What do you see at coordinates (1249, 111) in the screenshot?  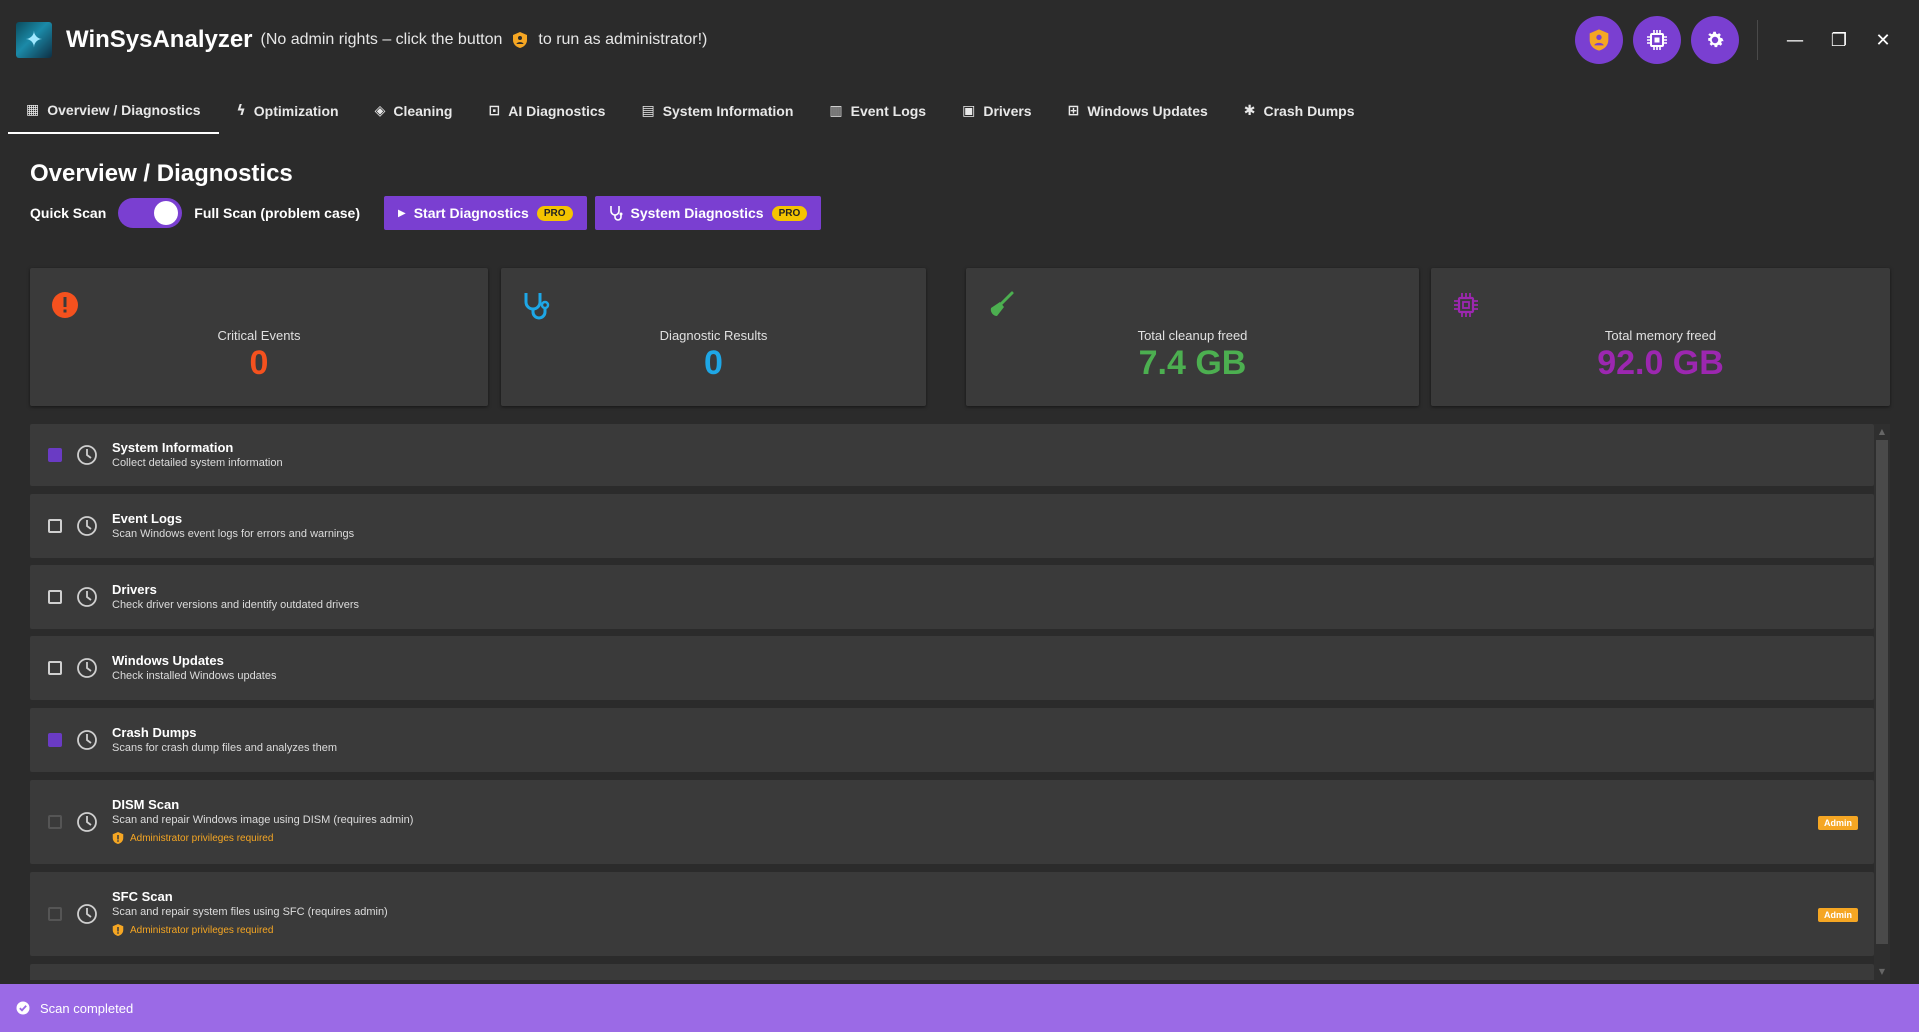 I see `crash-icon: ✱` at bounding box center [1249, 111].